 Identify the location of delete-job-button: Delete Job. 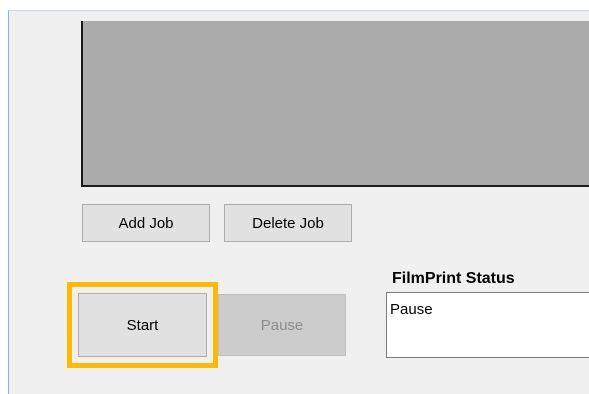
(288, 223).